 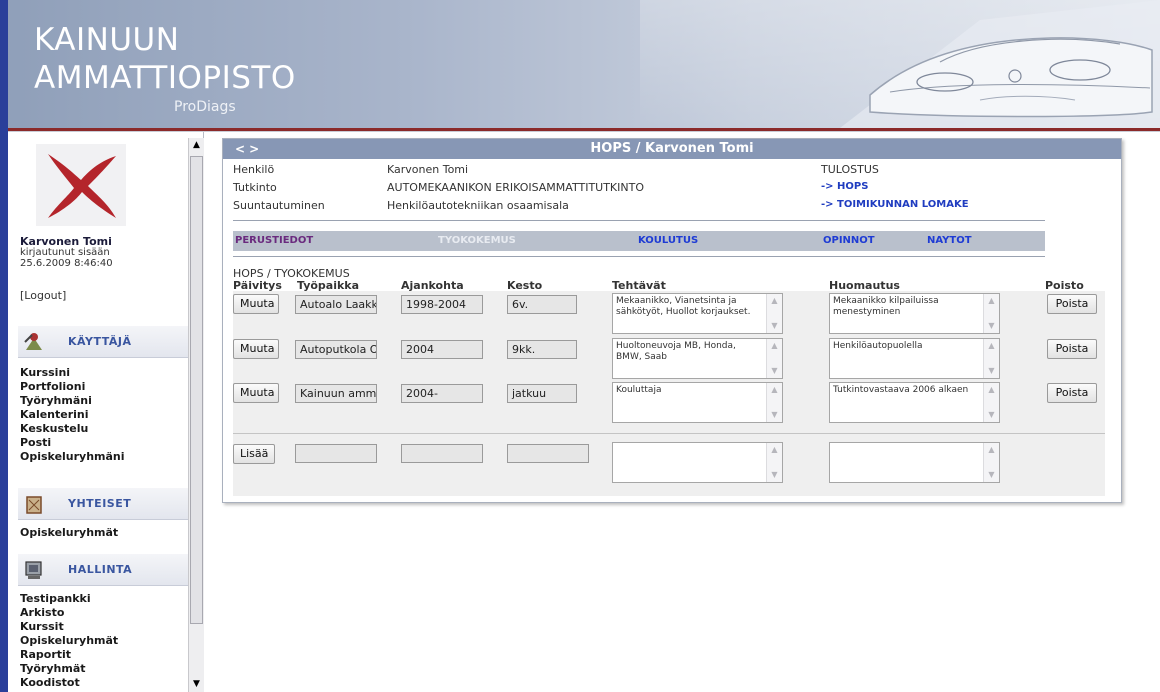 I want to click on note-textarea-row-1: Mekaanikko kilpailuissa menestyminen ▲ ▼, so click(x=914, y=313).